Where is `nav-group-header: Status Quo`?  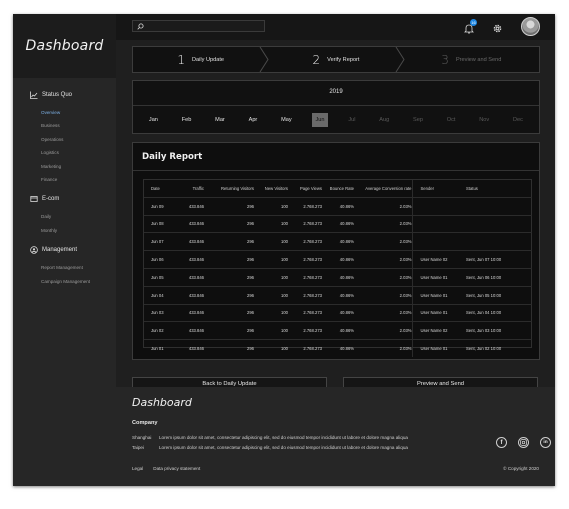 nav-group-header: Status Quo is located at coordinates (64, 95).